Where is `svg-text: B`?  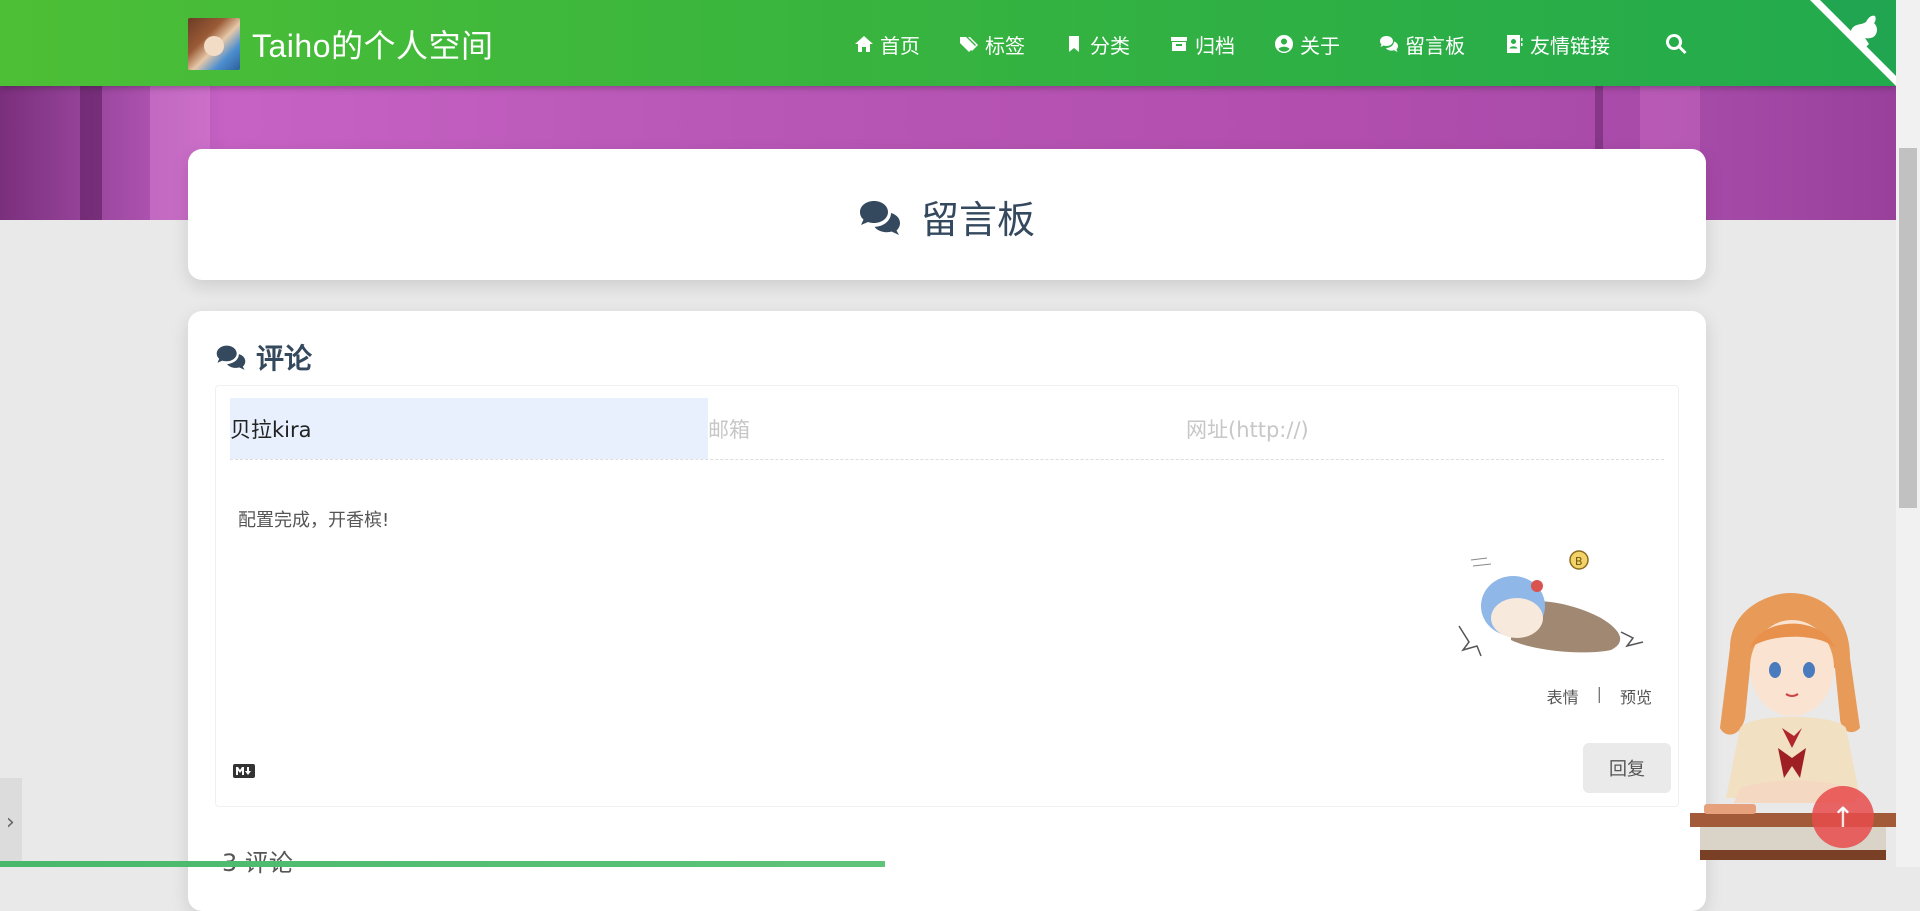
svg-text: B is located at coordinates (1579, 561).